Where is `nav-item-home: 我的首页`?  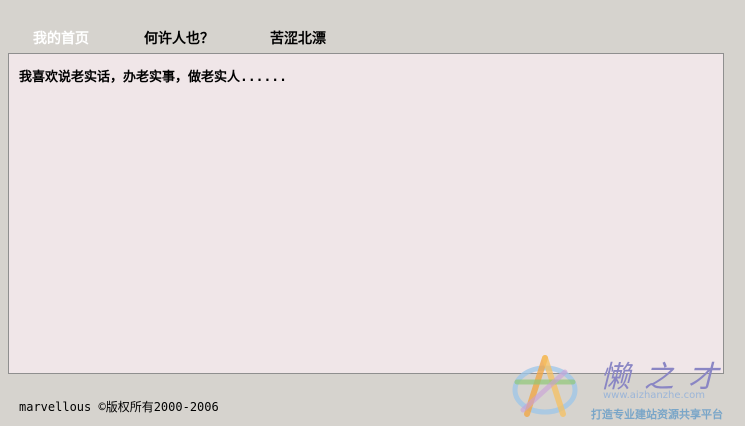
nav-item-home: 我的首页 is located at coordinates (61, 39).